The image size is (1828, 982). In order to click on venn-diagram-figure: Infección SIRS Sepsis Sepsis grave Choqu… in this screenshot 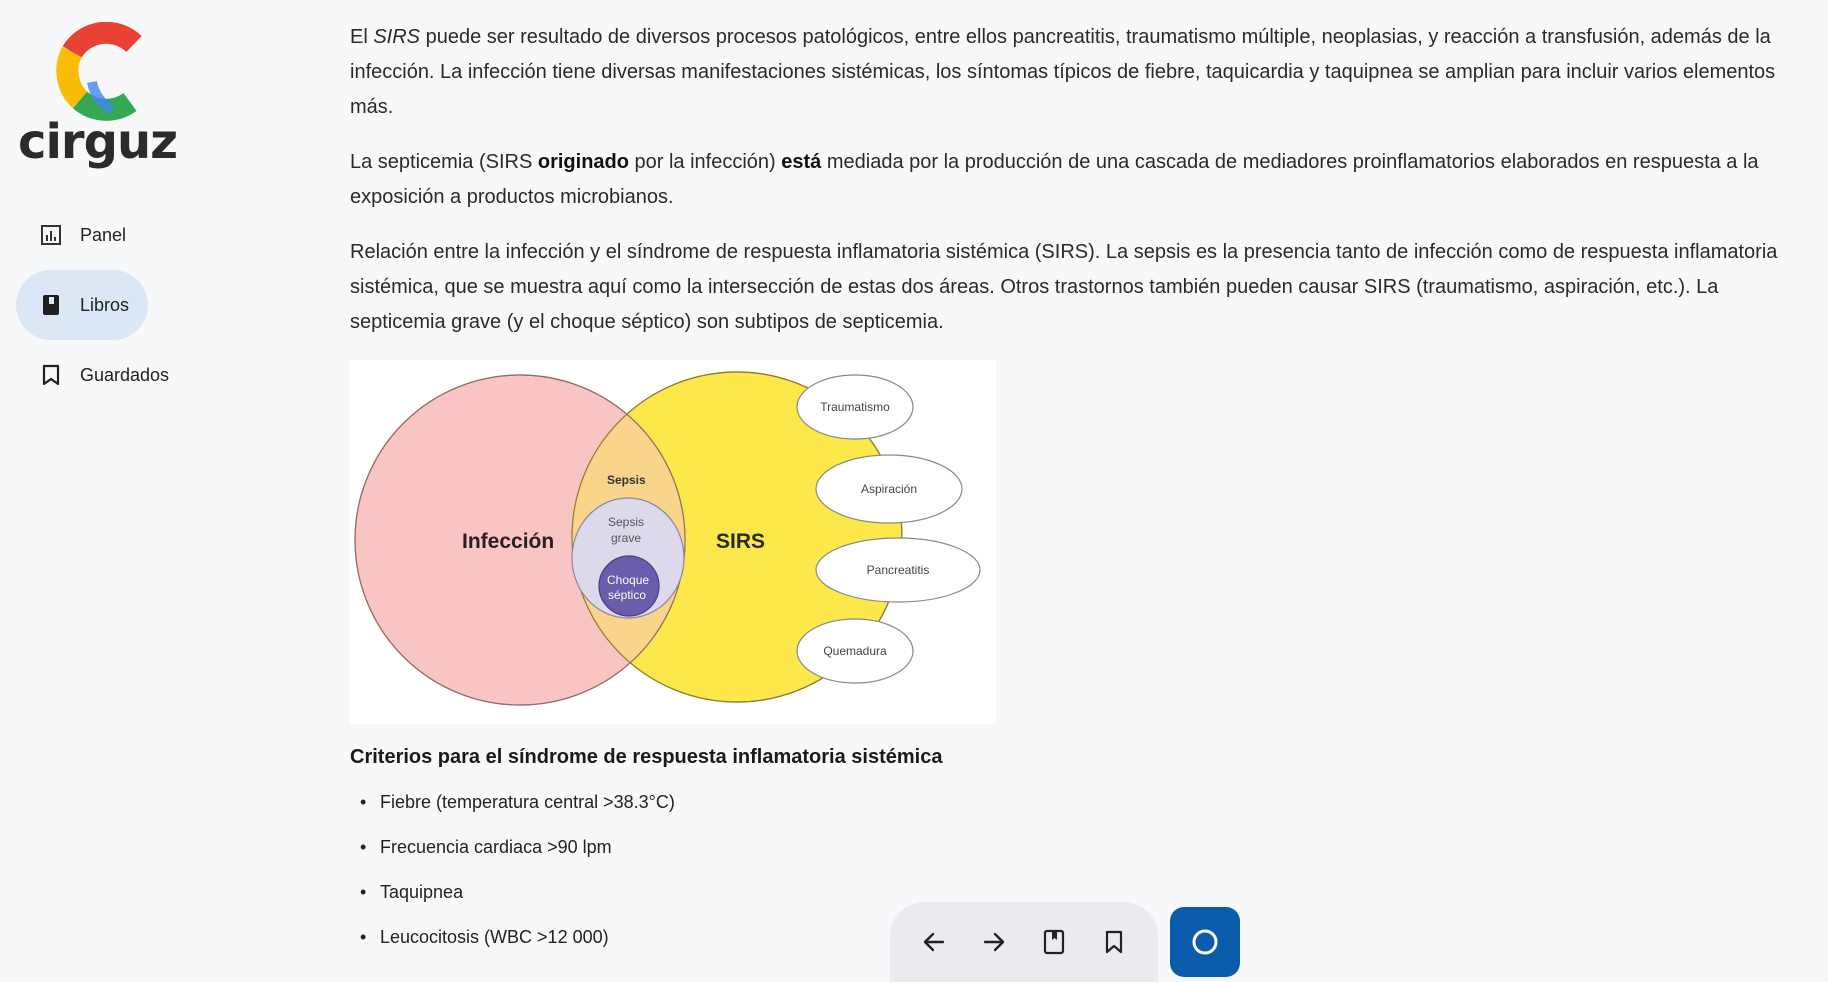, I will do `click(673, 542)`.